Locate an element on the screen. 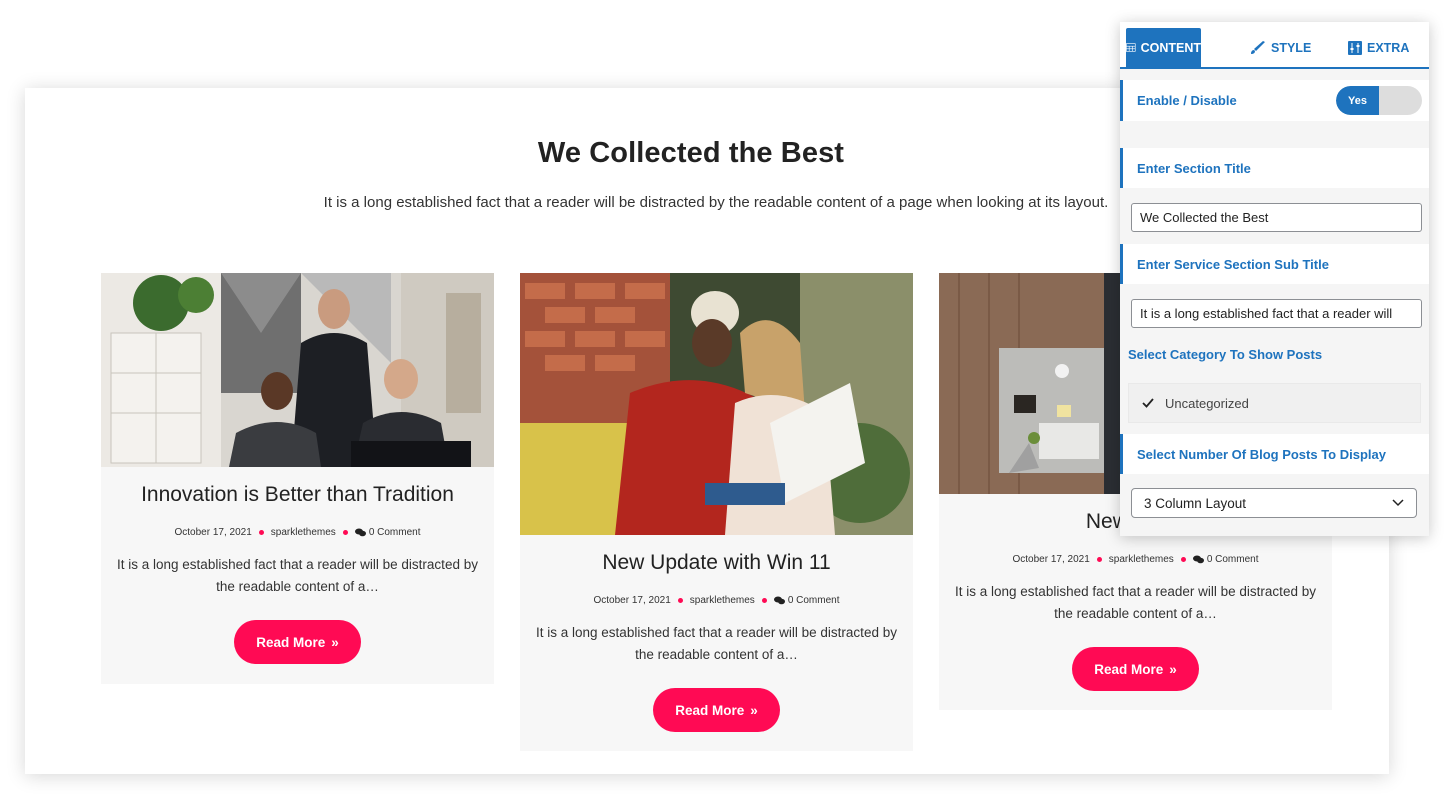 The height and width of the screenshot is (804, 1454). category-label: Select Category To Show Posts is located at coordinates (1225, 354).